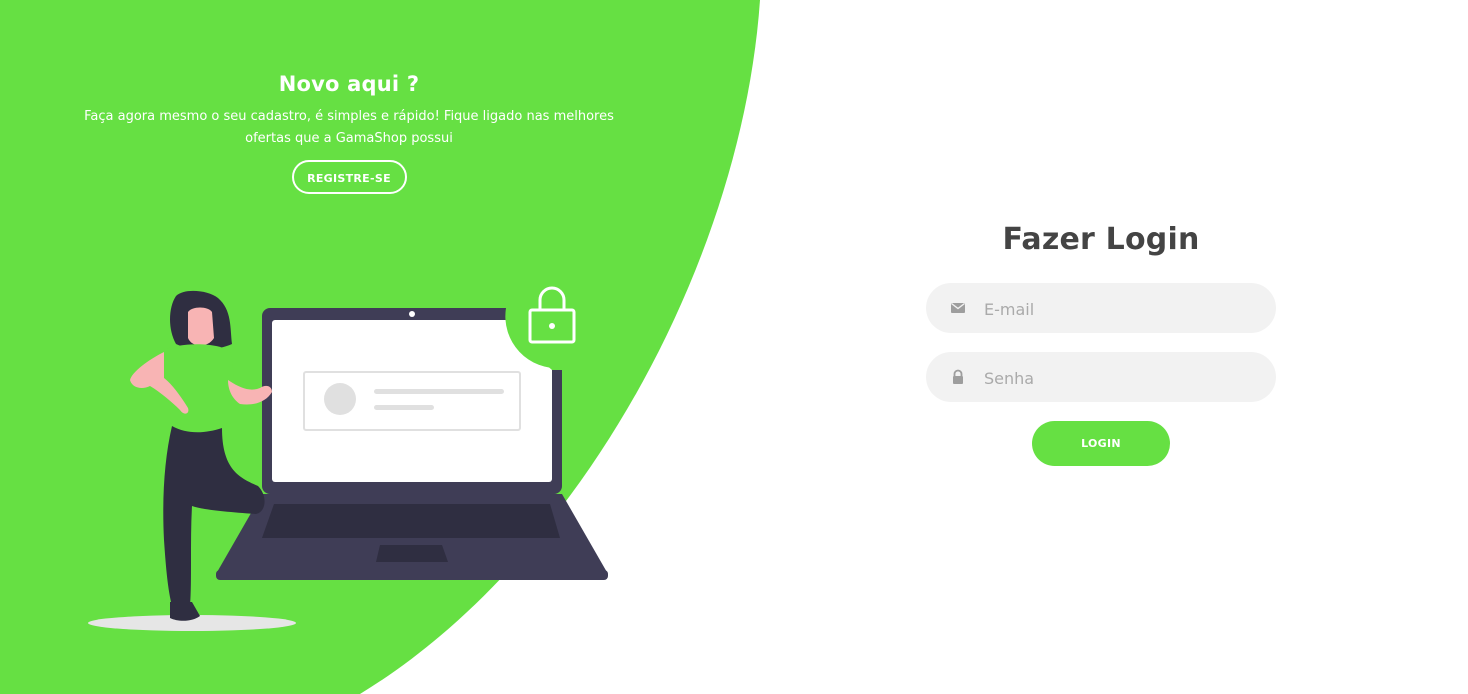 The height and width of the screenshot is (694, 1468). I want to click on login-form: Fazer Login LOGIN, so click(1101, 344).